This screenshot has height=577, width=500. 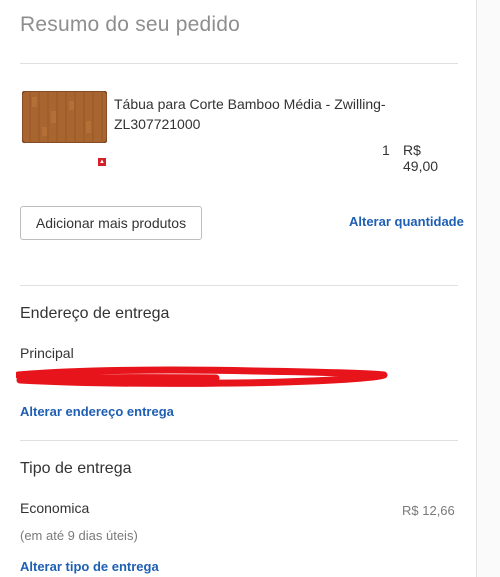 What do you see at coordinates (97, 411) in the screenshot?
I see `change-address-link: Alterar endereço entrega` at bounding box center [97, 411].